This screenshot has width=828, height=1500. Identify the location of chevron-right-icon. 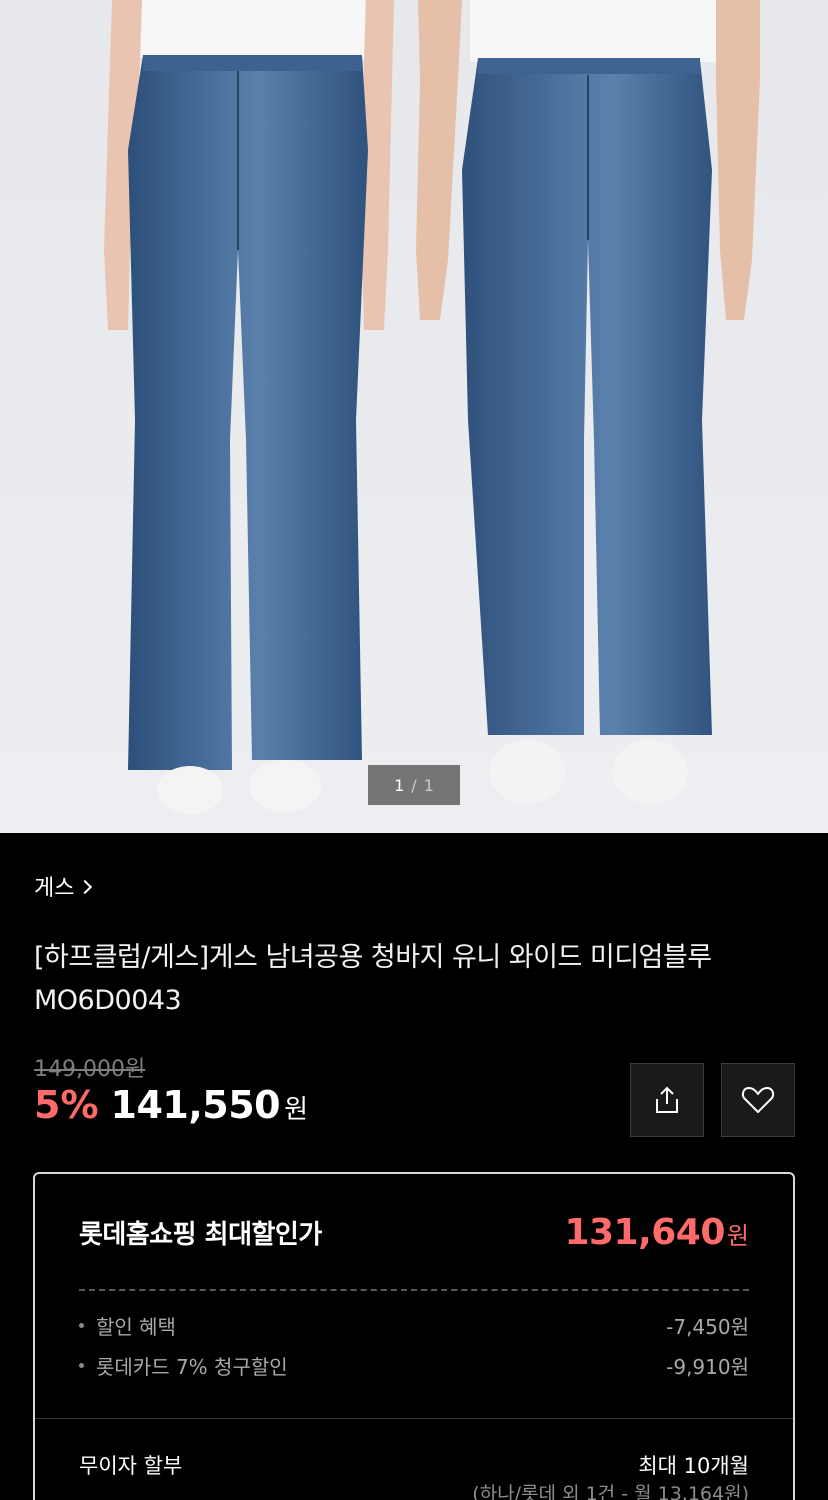
(85, 887).